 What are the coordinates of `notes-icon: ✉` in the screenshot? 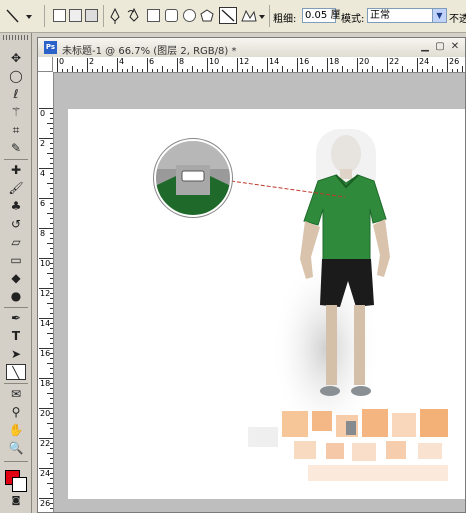 It's located at (16, 394).